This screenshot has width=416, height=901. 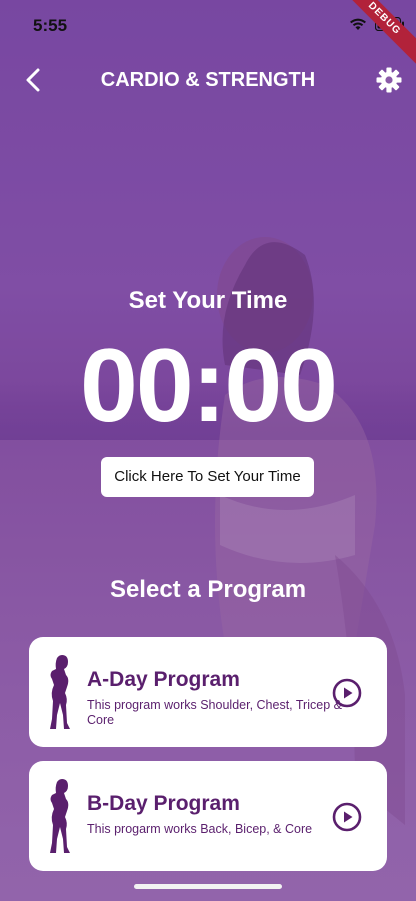 I want to click on gear-icon, so click(x=389, y=80).